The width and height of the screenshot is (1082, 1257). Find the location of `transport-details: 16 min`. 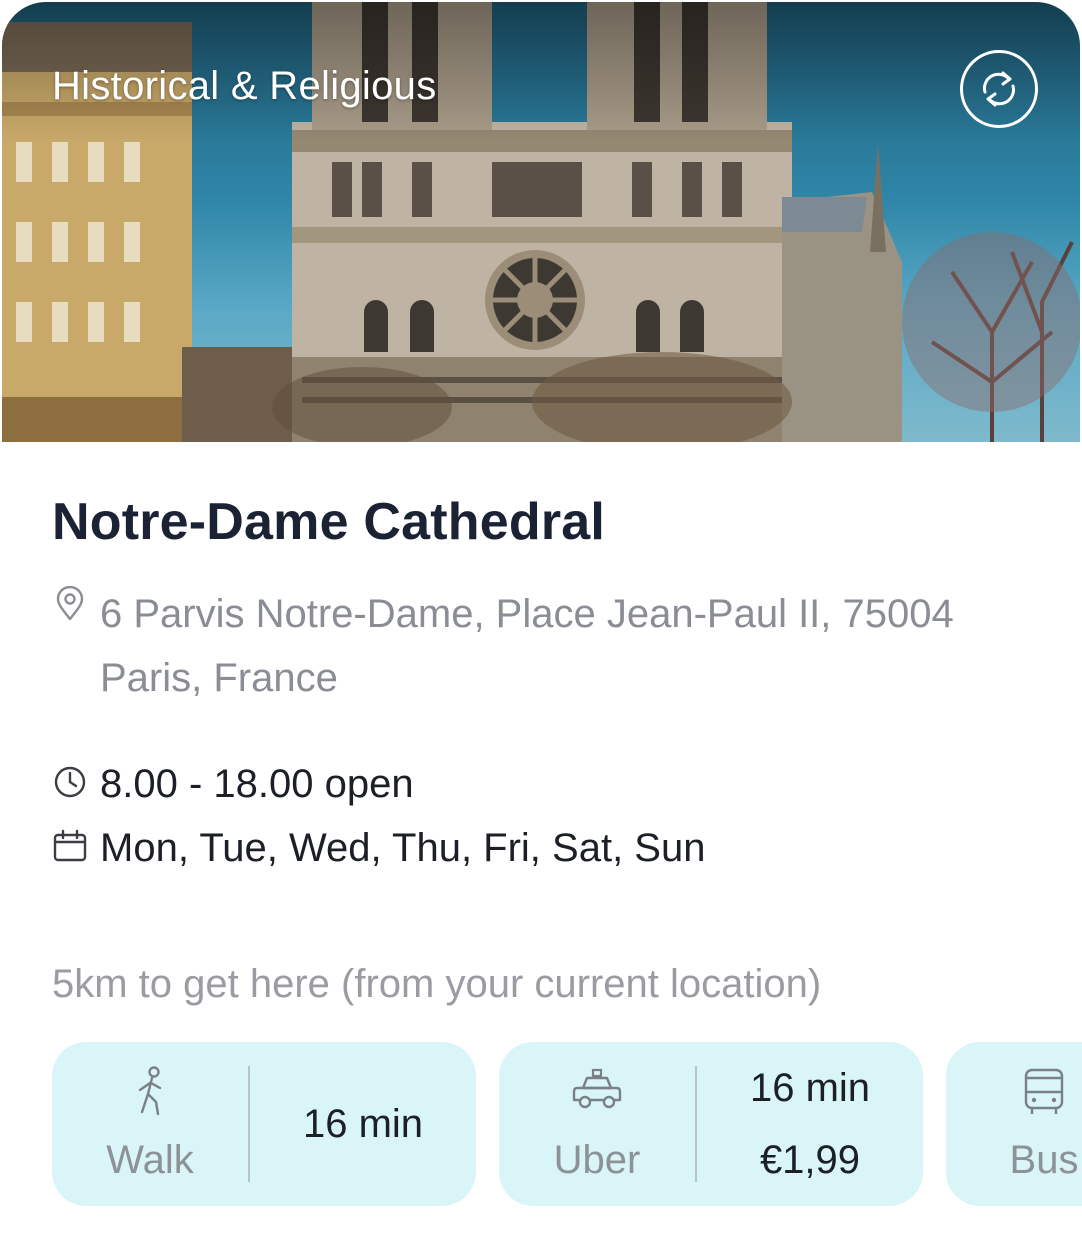

transport-details: 16 min is located at coordinates (363, 1124).